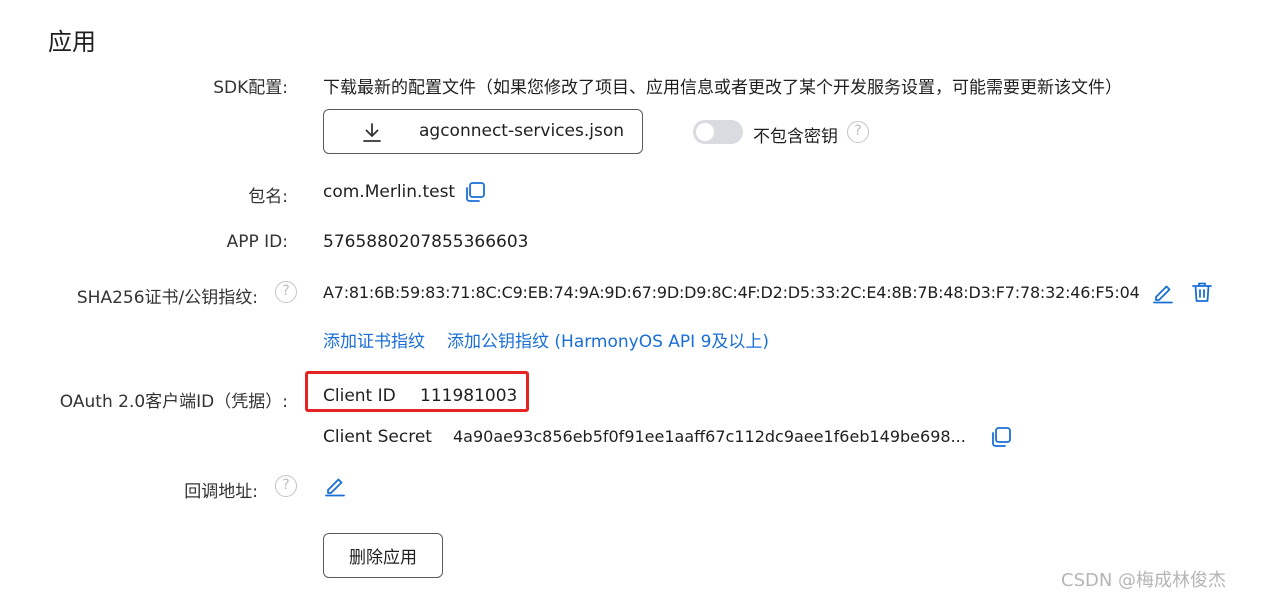 The height and width of the screenshot is (599, 1279). What do you see at coordinates (426, 242) in the screenshot?
I see `app-id-value: 5765880207855366603` at bounding box center [426, 242].